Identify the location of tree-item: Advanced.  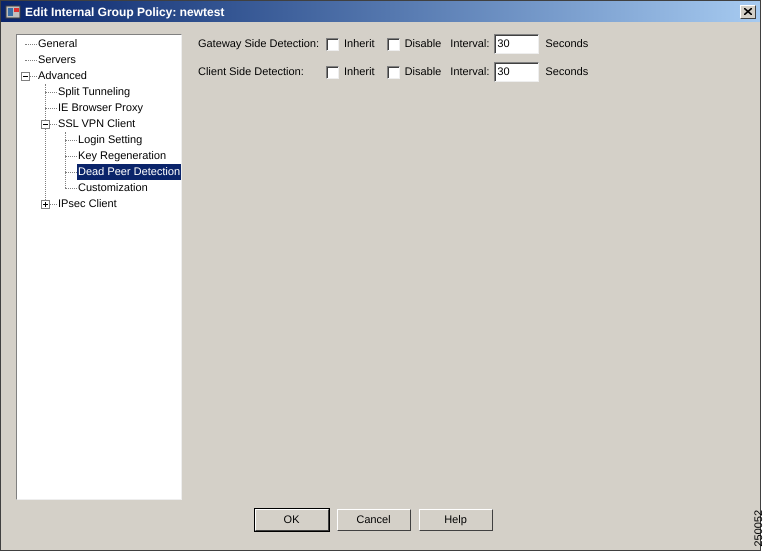
(62, 76).